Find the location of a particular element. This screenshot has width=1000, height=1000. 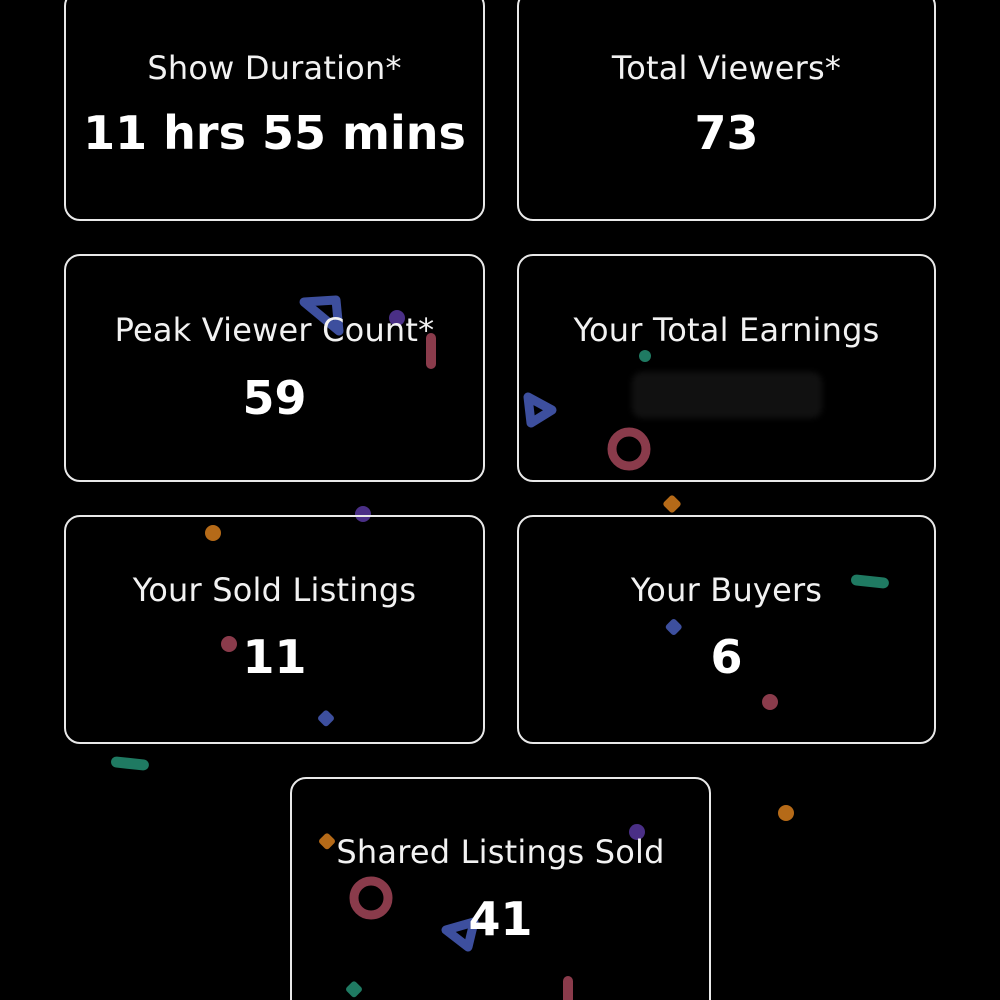

stat-value: 6 is located at coordinates (726, 657).